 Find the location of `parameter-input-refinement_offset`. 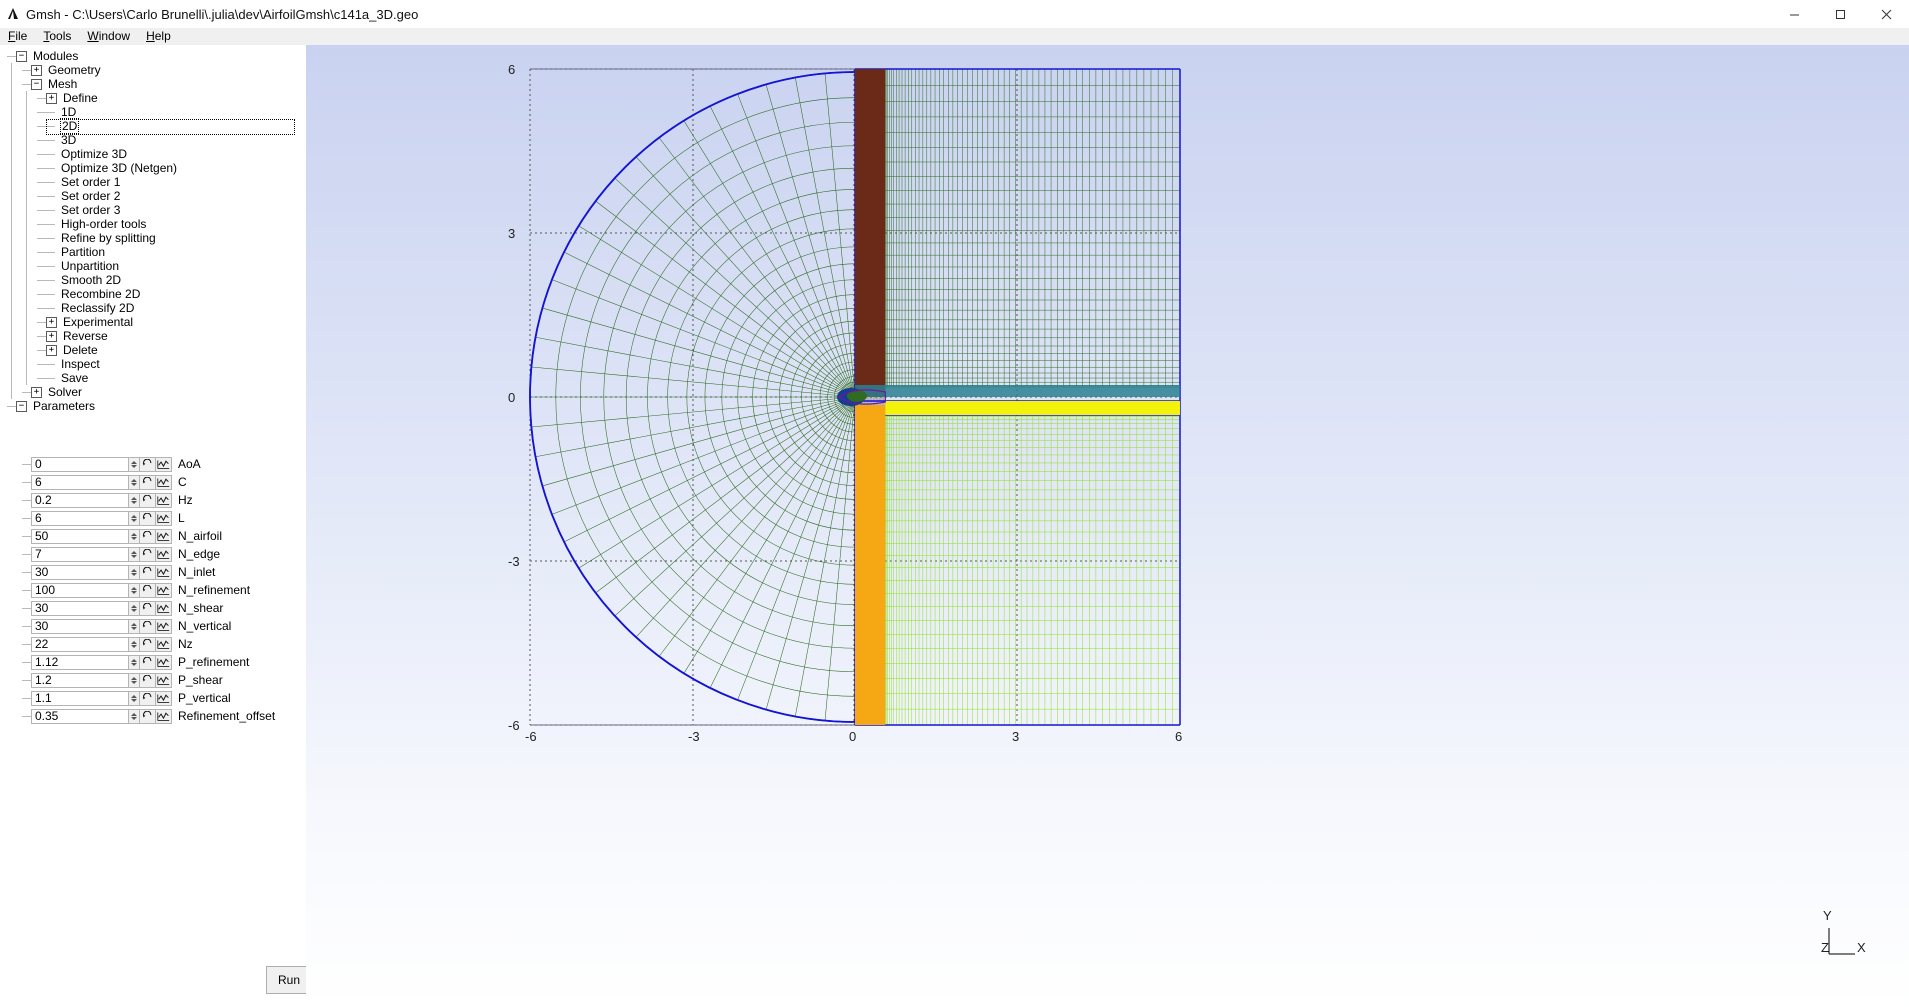

parameter-input-refinement_offset is located at coordinates (80, 716).